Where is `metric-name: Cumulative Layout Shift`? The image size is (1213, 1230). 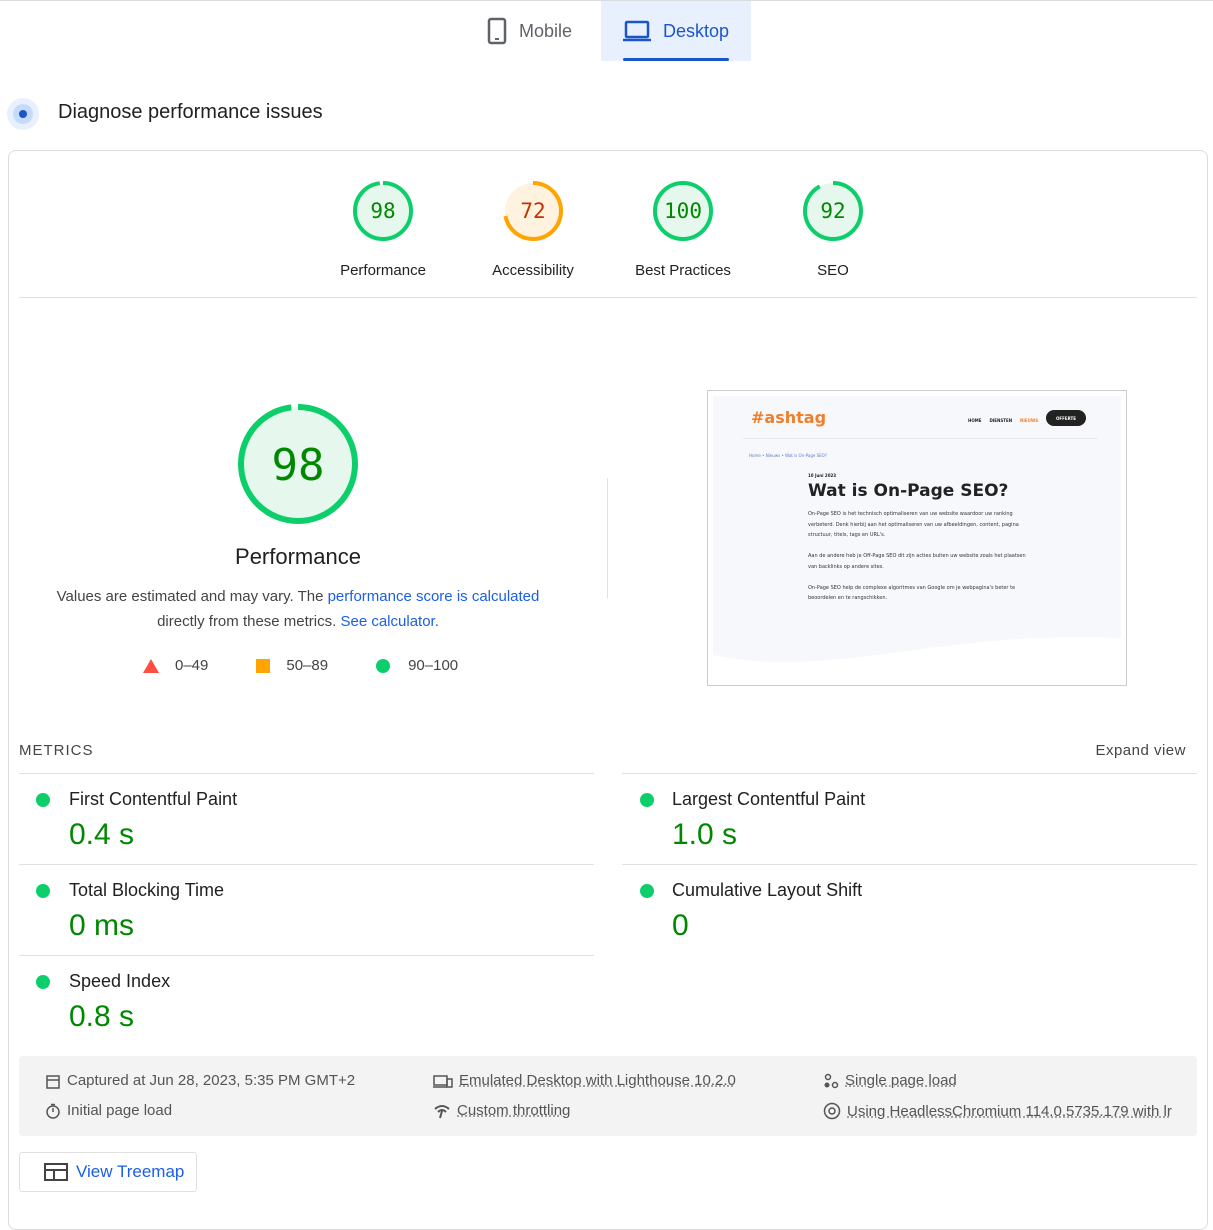 metric-name: Cumulative Layout Shift is located at coordinates (767, 890).